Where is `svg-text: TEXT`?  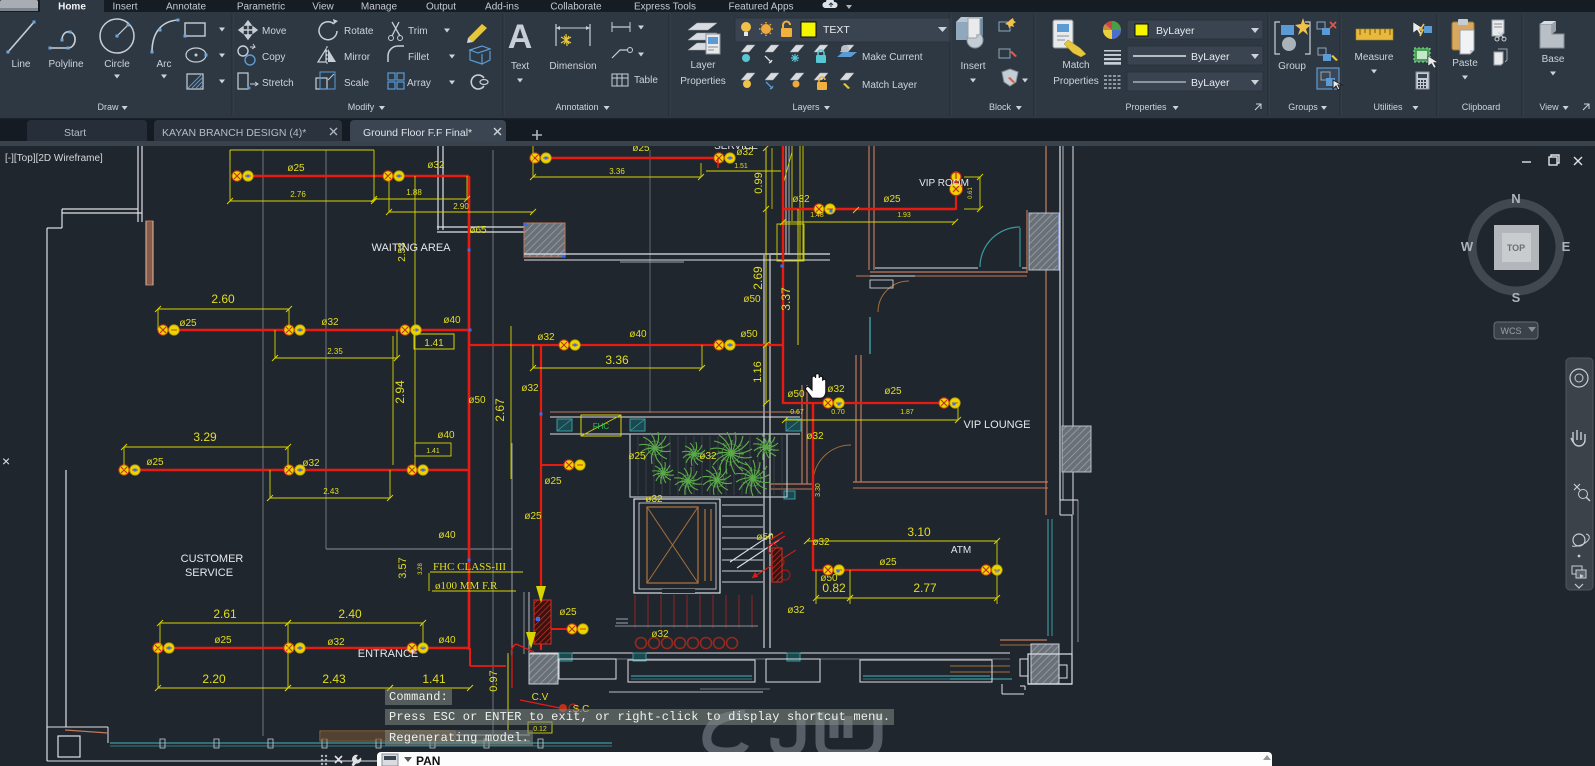
svg-text: TEXT is located at coordinates (836, 30).